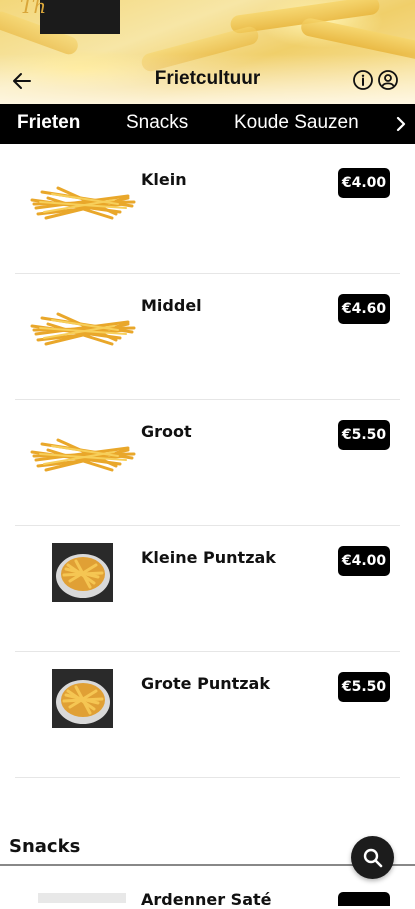 This screenshot has height=909, width=415. I want to click on chevron-right-icon, so click(401, 124).